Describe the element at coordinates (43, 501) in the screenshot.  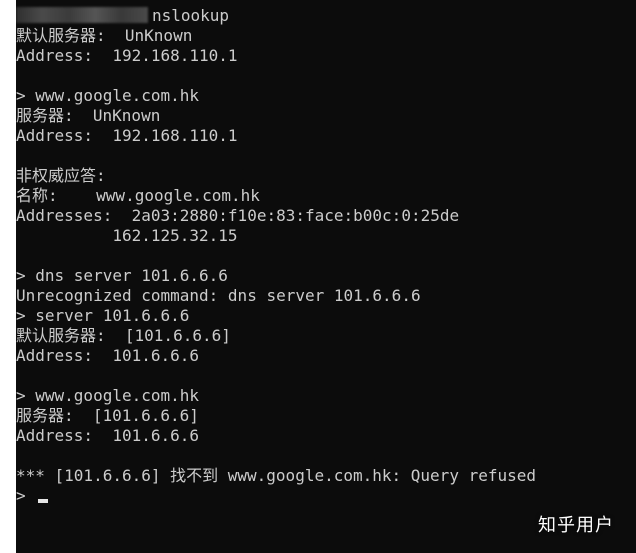
I see `text-cursor` at that location.